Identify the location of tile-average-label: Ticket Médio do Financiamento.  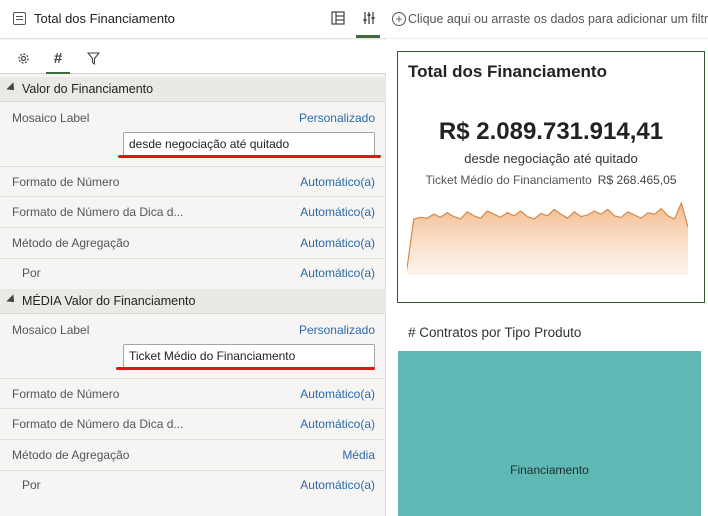
(508, 180).